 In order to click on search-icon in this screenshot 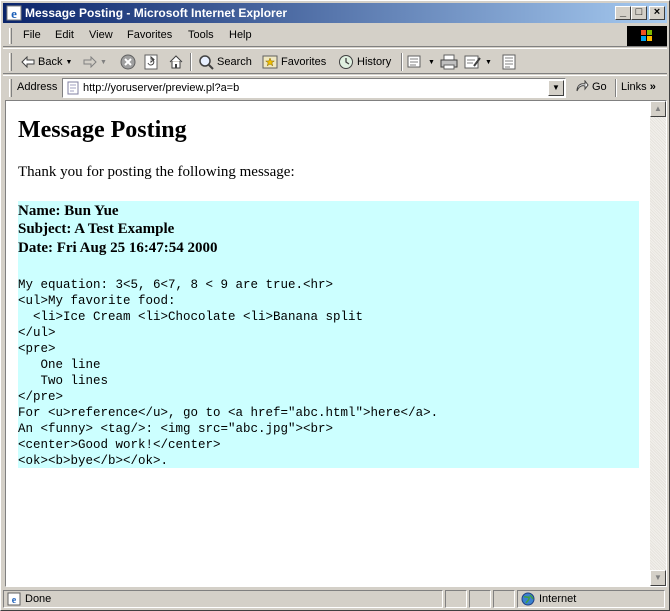, I will do `click(206, 62)`.